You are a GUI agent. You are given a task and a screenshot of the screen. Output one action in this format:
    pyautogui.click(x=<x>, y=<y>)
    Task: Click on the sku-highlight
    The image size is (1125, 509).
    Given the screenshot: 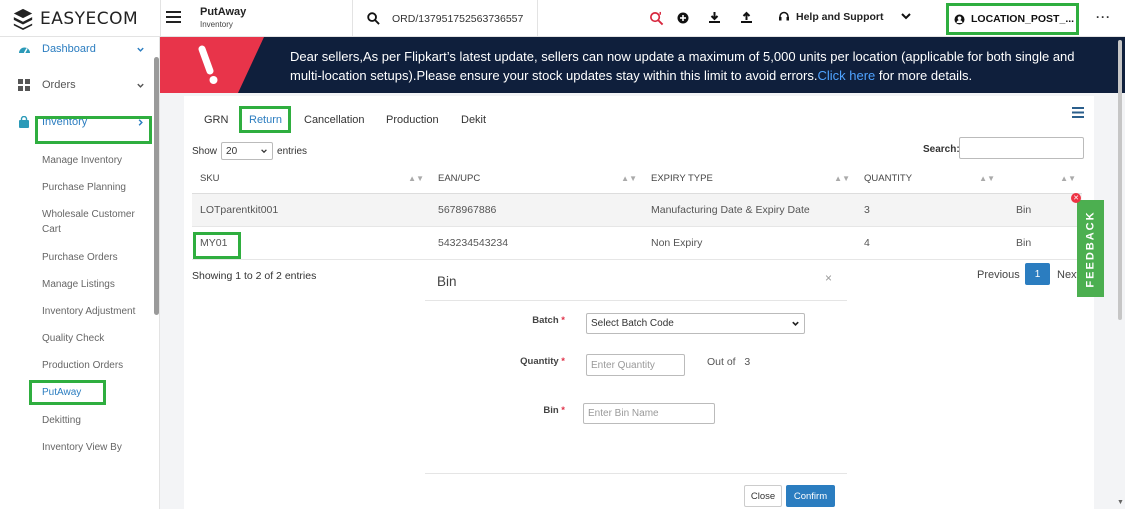 What is the action you would take?
    pyautogui.click(x=217, y=245)
    